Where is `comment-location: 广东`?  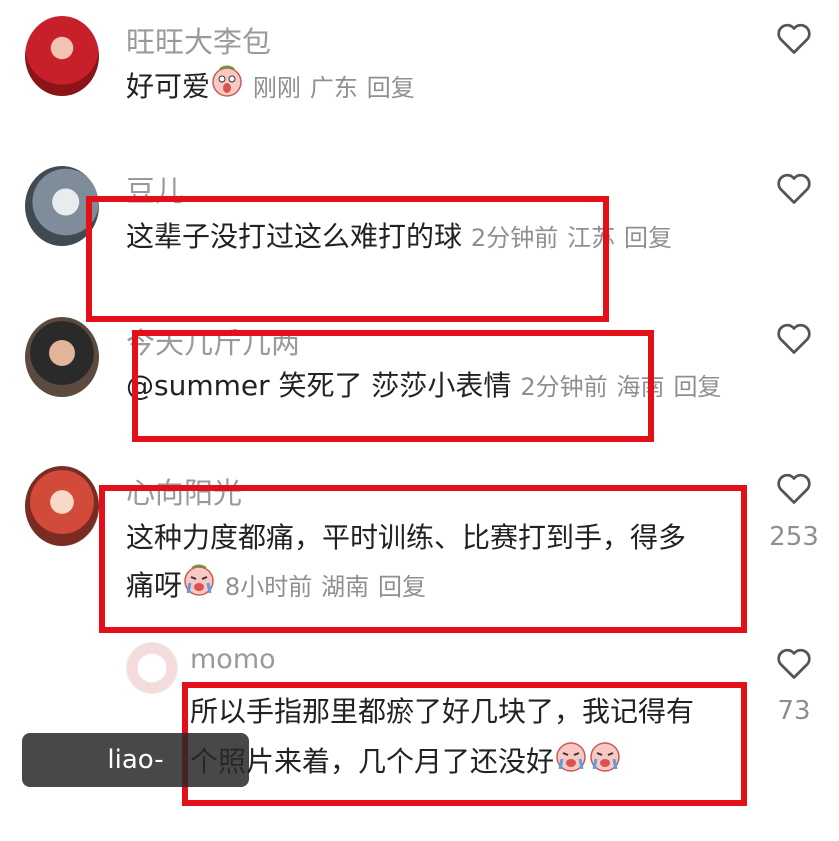 comment-location: 广东 is located at coordinates (333, 88).